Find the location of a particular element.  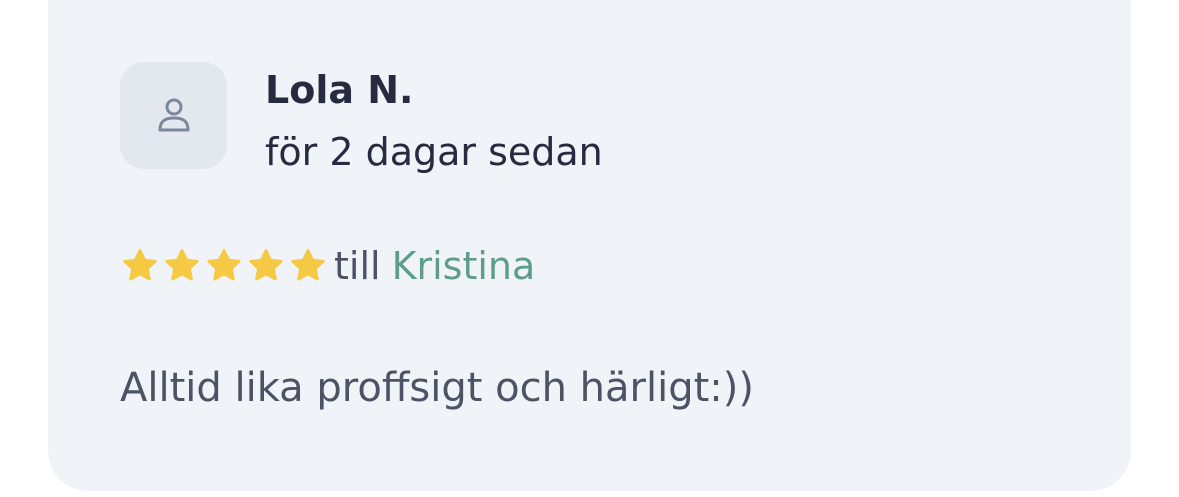

rating-row: till Kristina is located at coordinates (327, 266).